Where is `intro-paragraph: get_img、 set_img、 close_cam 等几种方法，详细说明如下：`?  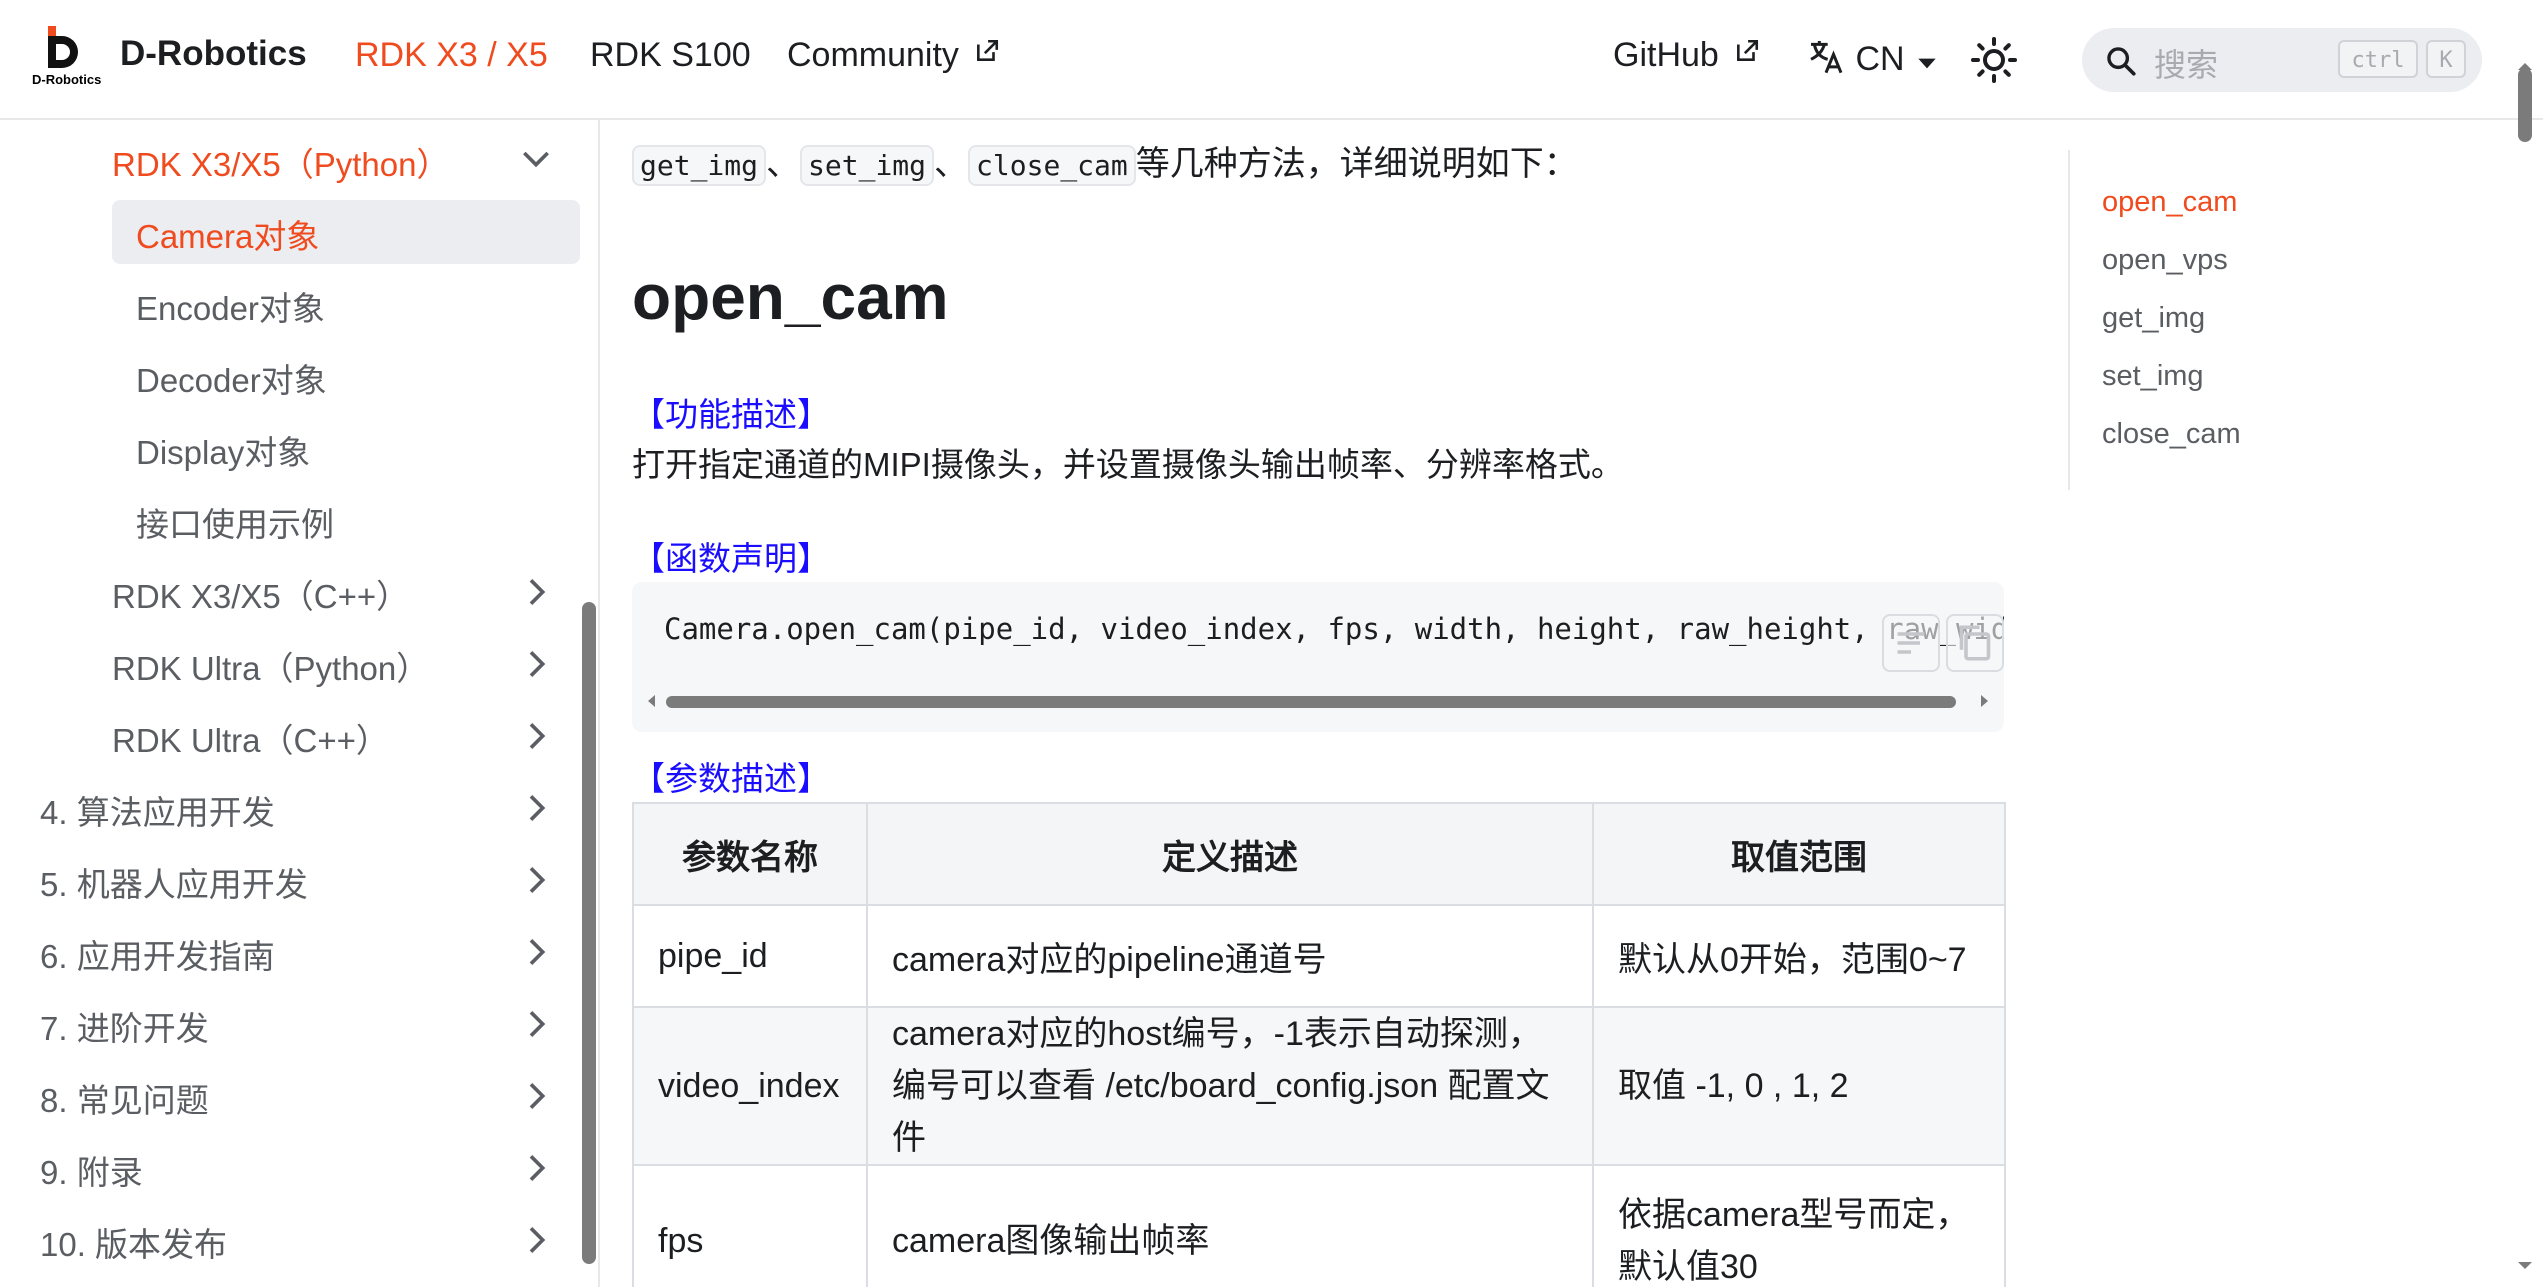 intro-paragraph: get_img、 set_img、 close_cam 等几种方法，详细说明如下： is located at coordinates (1105, 161).